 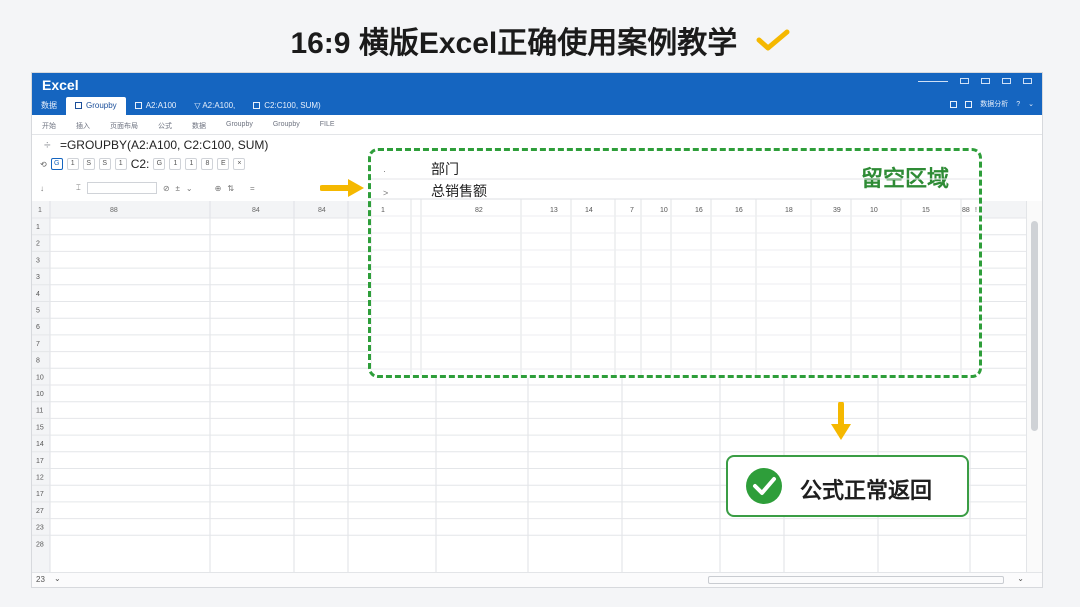 What do you see at coordinates (41, 386) in the screenshot?
I see `row-header-bar` at bounding box center [41, 386].